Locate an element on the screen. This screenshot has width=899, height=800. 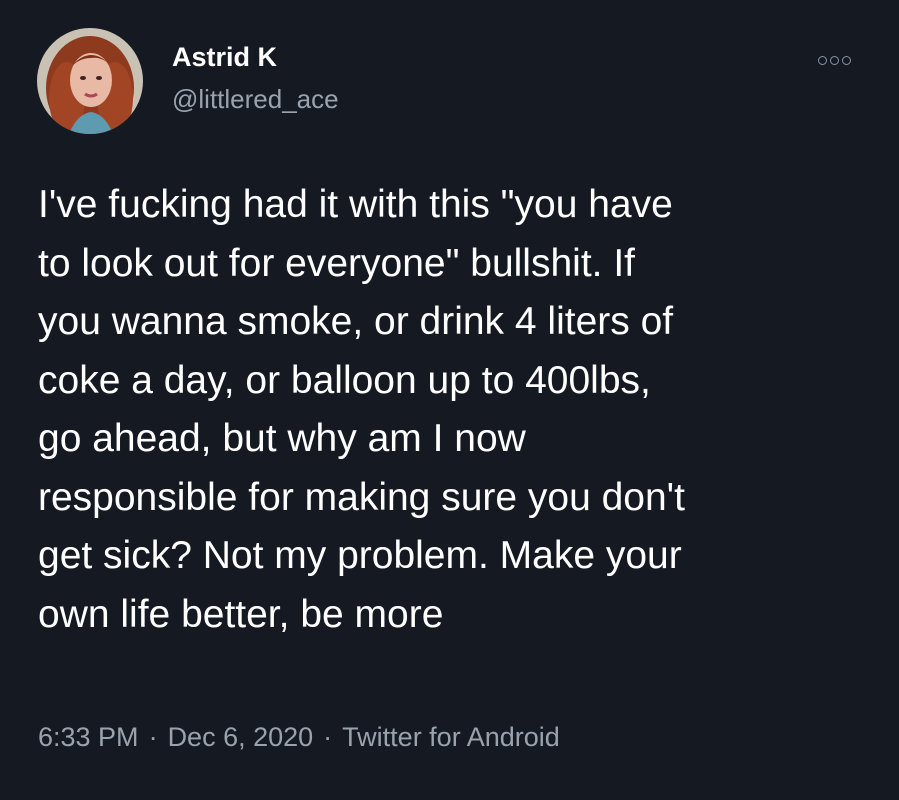
display-name: Astrid K is located at coordinates (224, 57).